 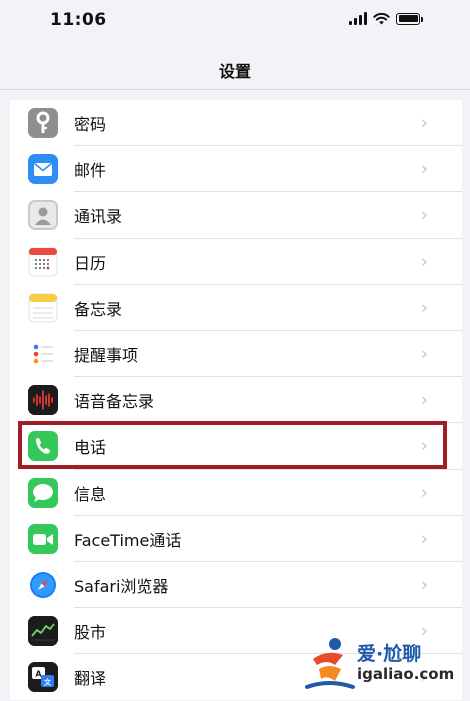 I want to click on settings-row-label: 通讯录, so click(x=98, y=217).